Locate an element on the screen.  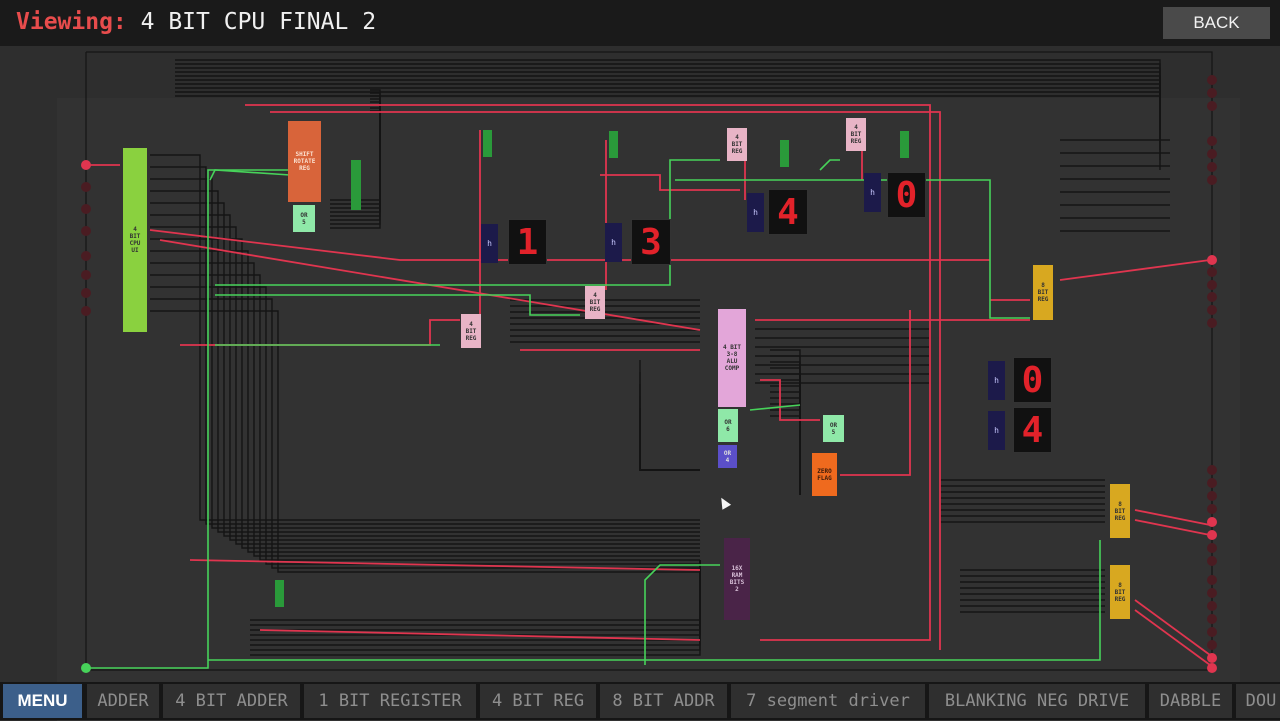
clock-pin is located at coordinates (86, 668).